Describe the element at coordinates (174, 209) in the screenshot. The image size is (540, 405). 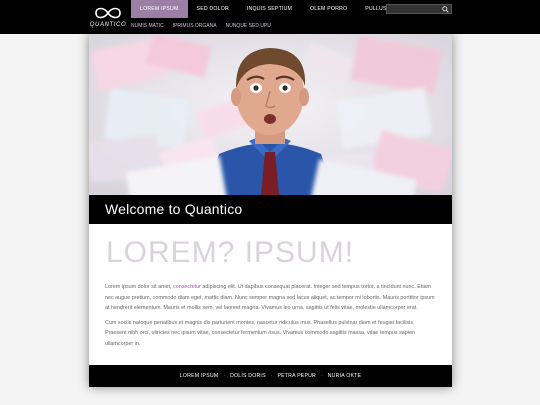
I see `welcome-title: Welcome to Quantico` at that location.